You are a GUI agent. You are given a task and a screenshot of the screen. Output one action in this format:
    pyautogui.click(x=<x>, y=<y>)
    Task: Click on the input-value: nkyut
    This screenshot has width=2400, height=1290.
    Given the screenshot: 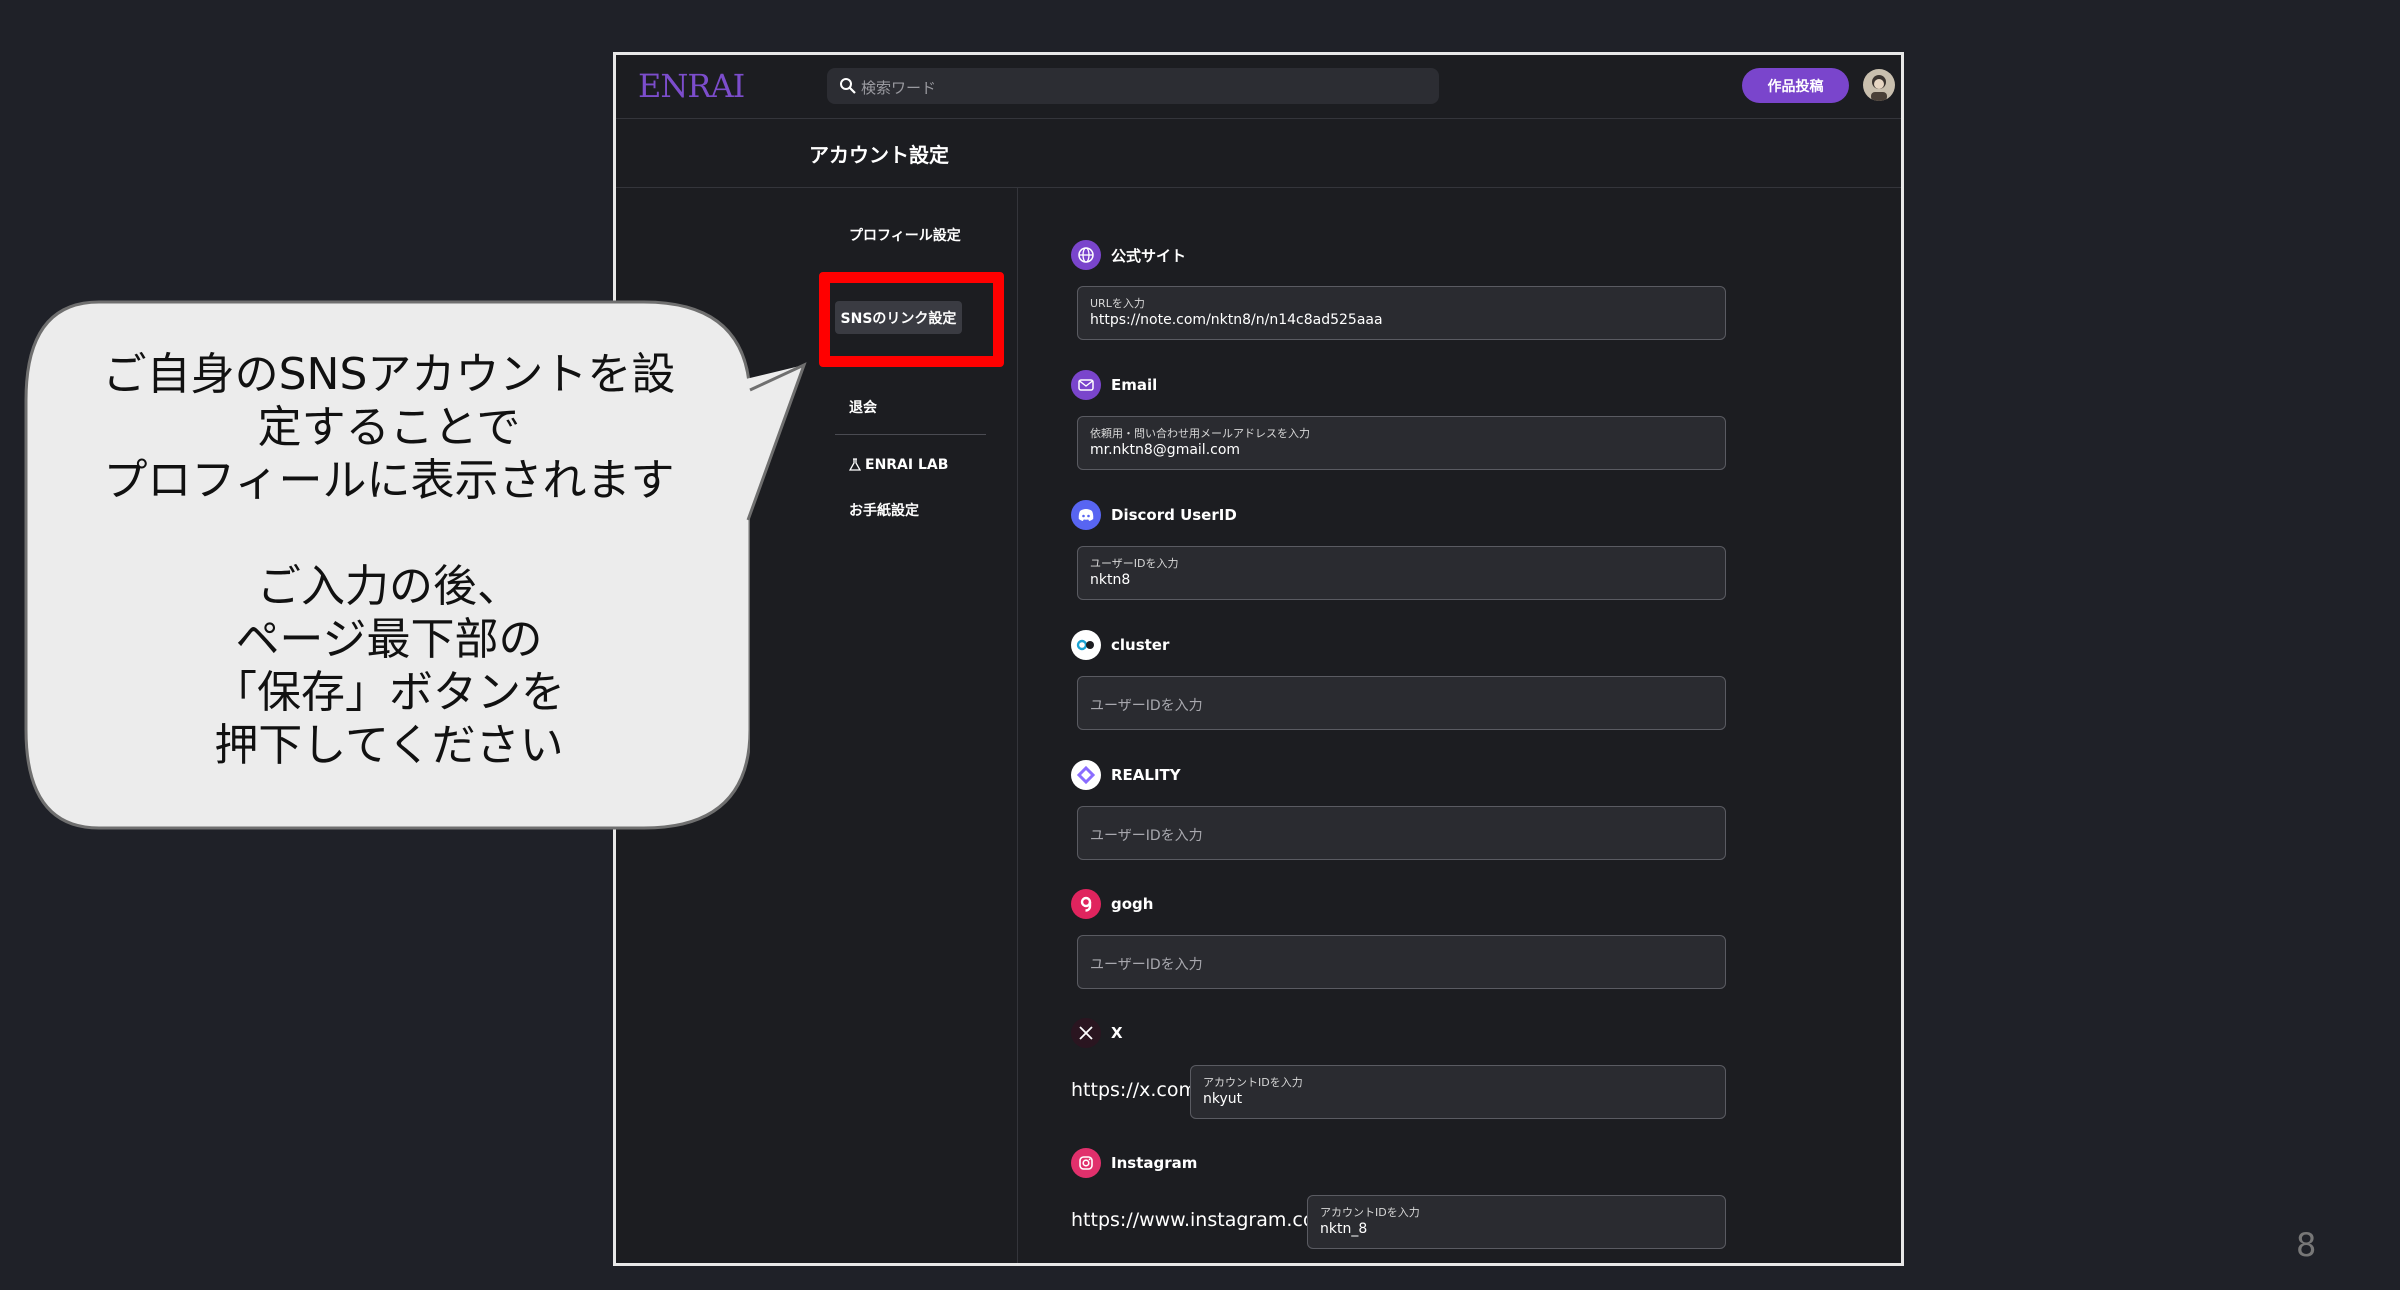 What is the action you would take?
    pyautogui.click(x=1223, y=1099)
    